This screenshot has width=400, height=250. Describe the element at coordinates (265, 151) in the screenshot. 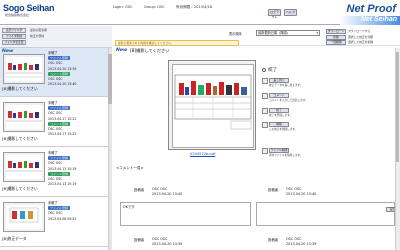

I see `file-icon` at that location.